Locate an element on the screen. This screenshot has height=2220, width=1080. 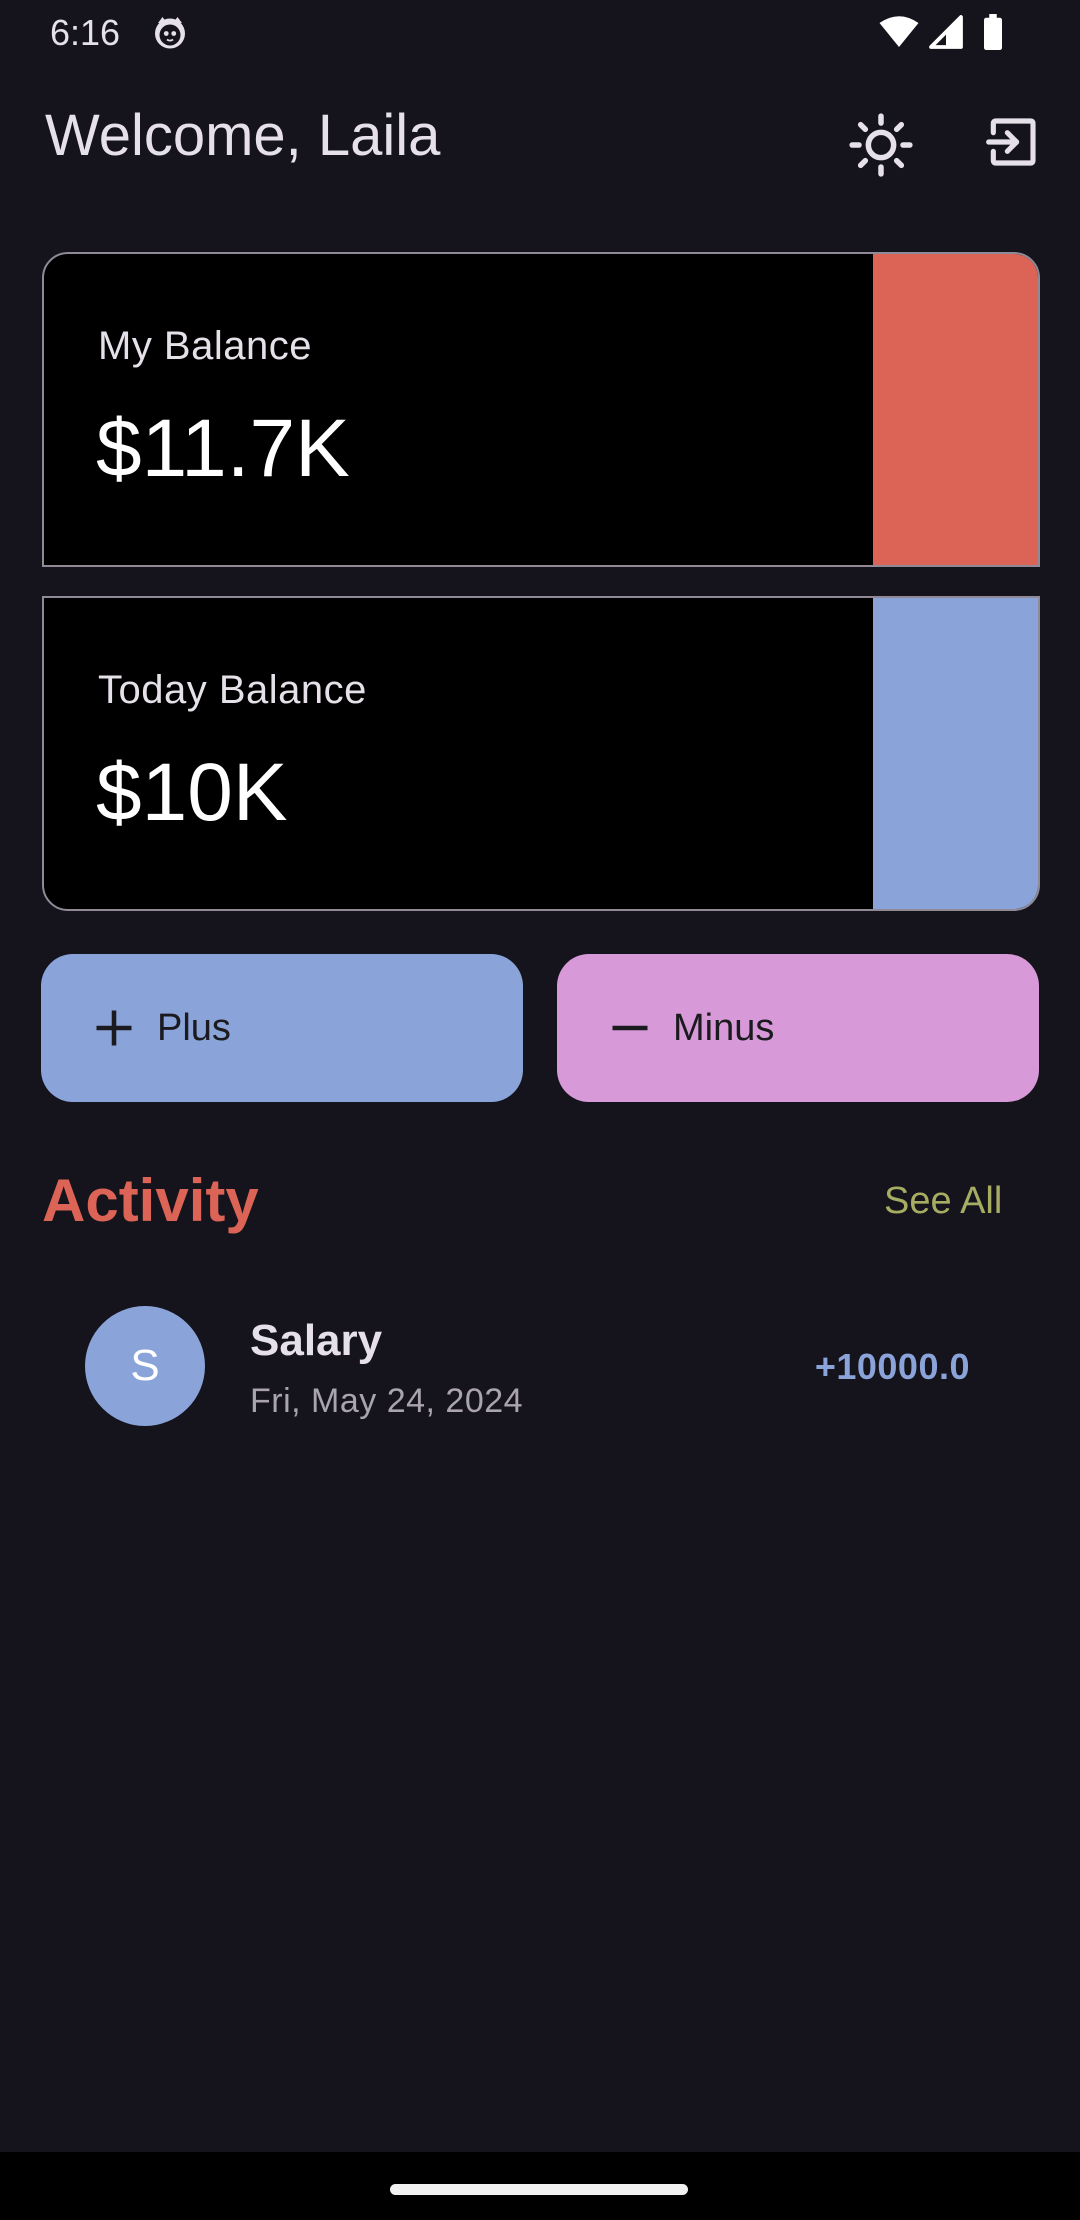
sun-icon is located at coordinates (881, 145).